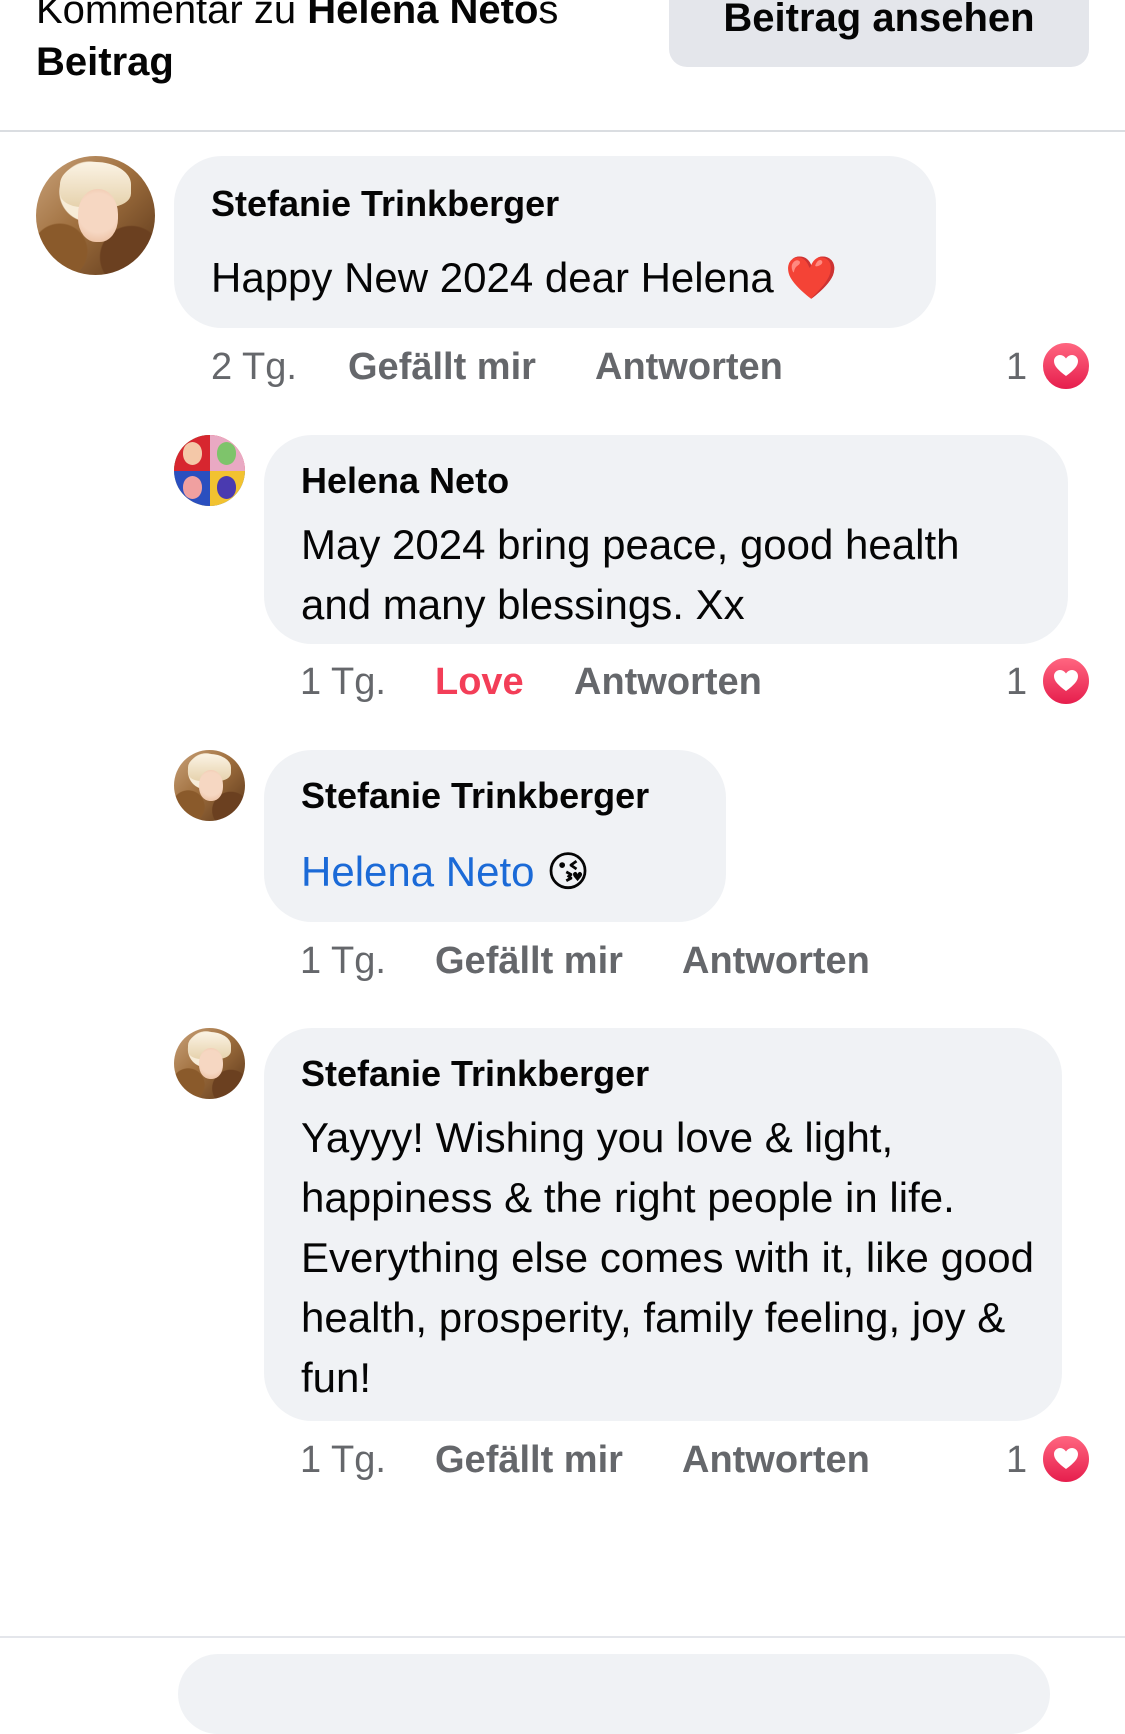 This screenshot has height=1734, width=1125. What do you see at coordinates (548, 16) in the screenshot?
I see `title-suffix: s` at bounding box center [548, 16].